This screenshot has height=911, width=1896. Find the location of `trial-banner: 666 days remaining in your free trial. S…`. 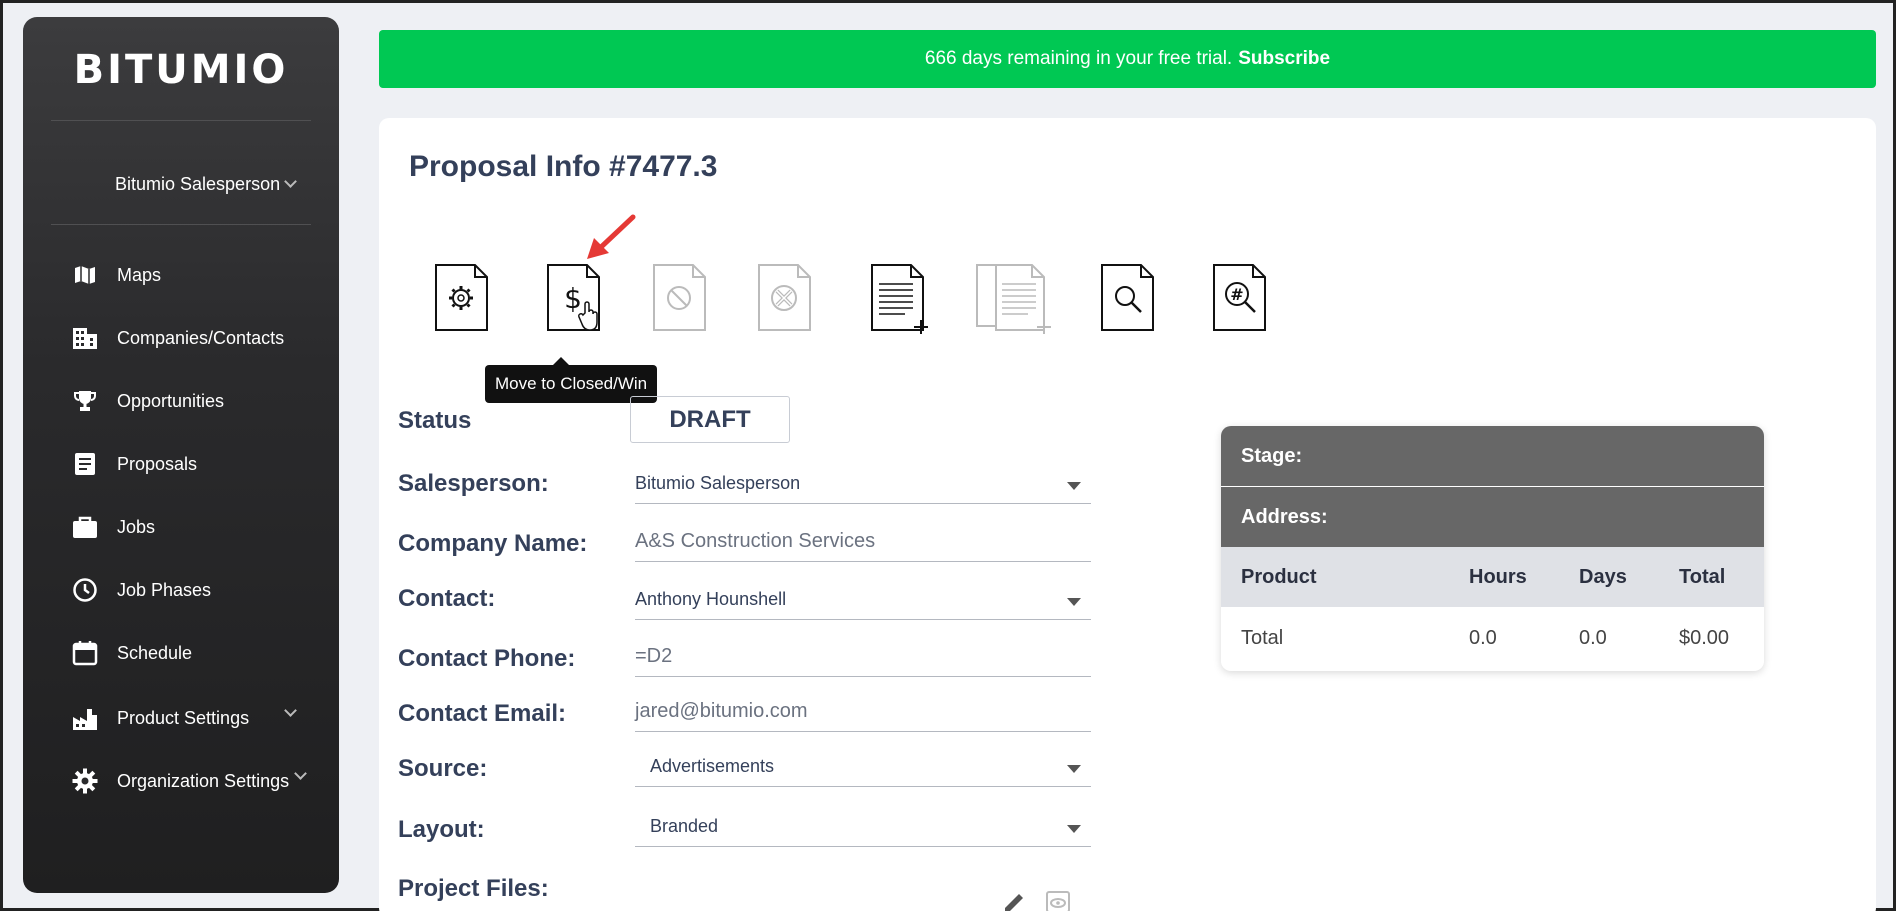

trial-banner: 666 days remaining in your free trial. S… is located at coordinates (1127, 59).